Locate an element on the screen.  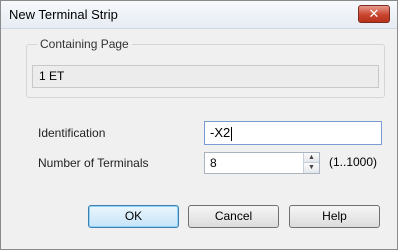
dialog-title: New Terminal Strip is located at coordinates (63, 14).